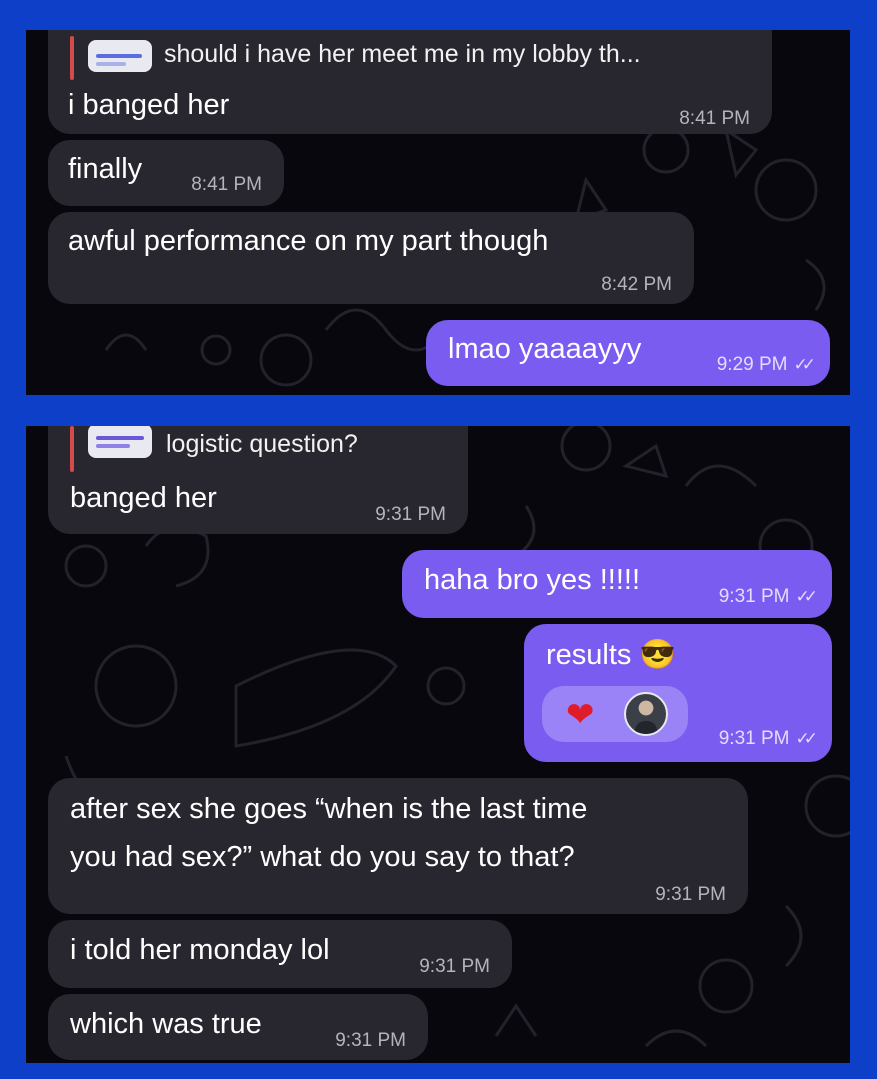 This screenshot has width=877, height=1079. Describe the element at coordinates (580, 715) in the screenshot. I see `heart-icon: ❤` at that location.